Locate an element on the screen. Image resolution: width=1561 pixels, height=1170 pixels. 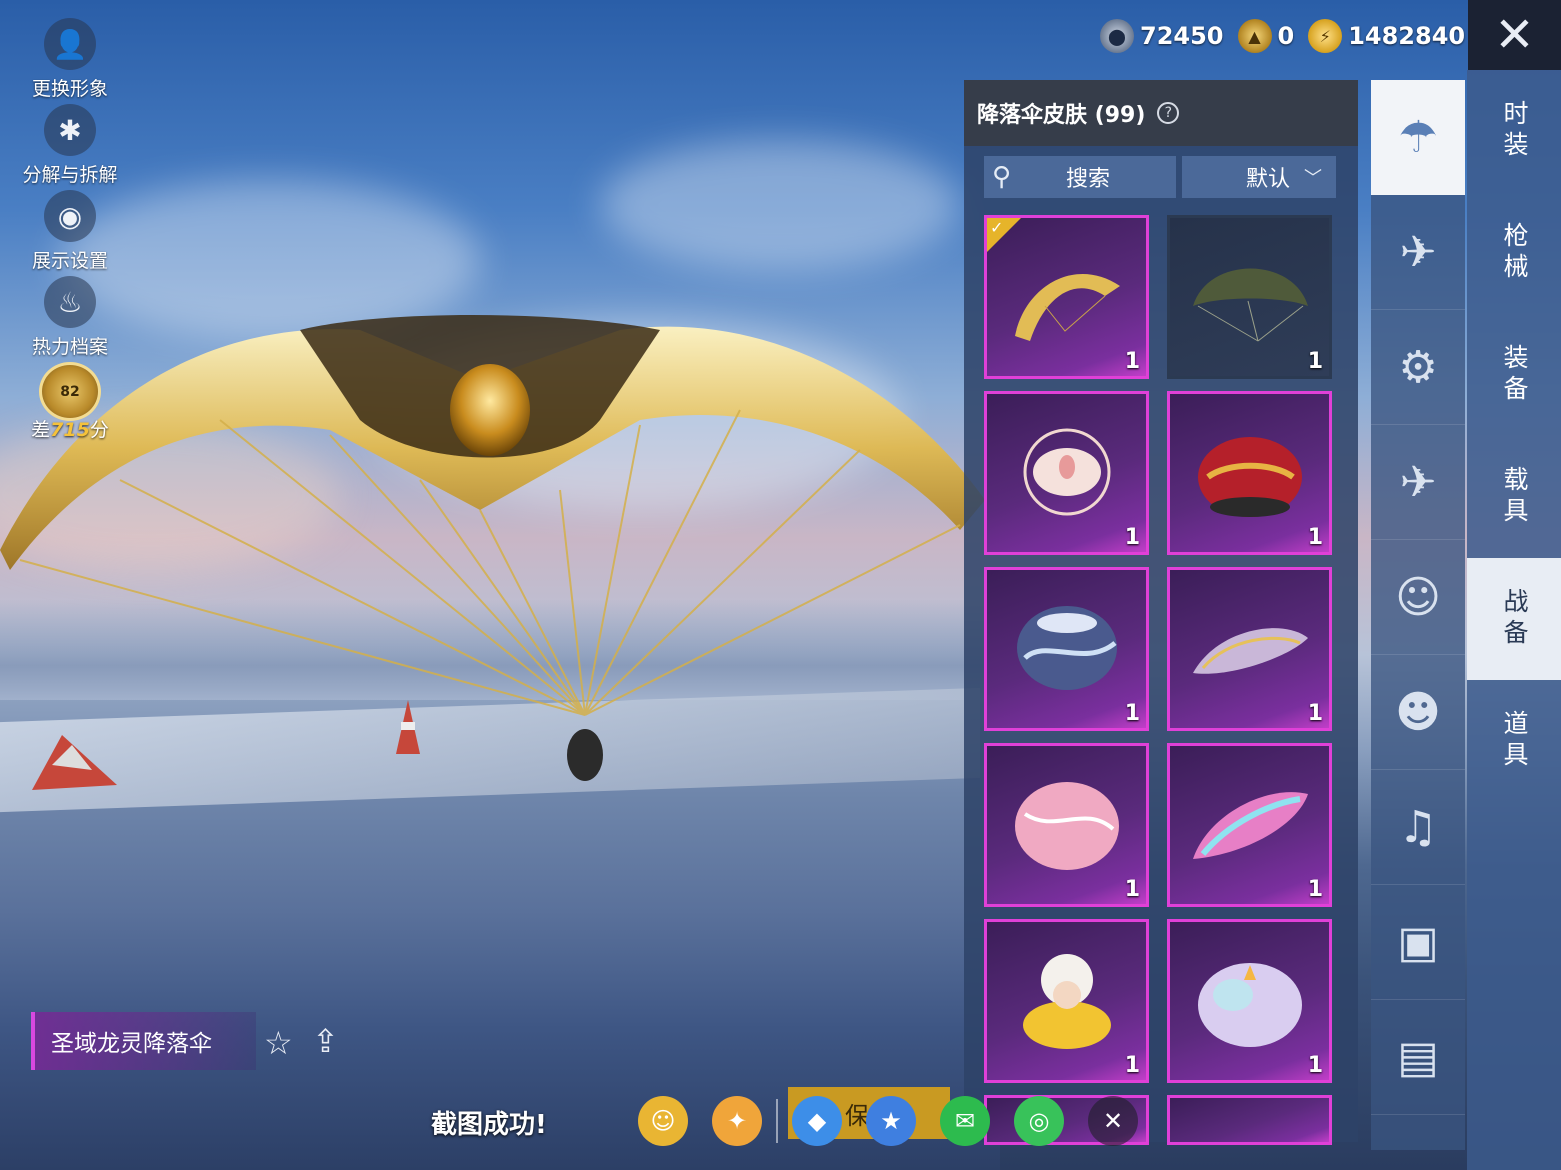
currency-value: 72450 is located at coordinates (1182, 36).